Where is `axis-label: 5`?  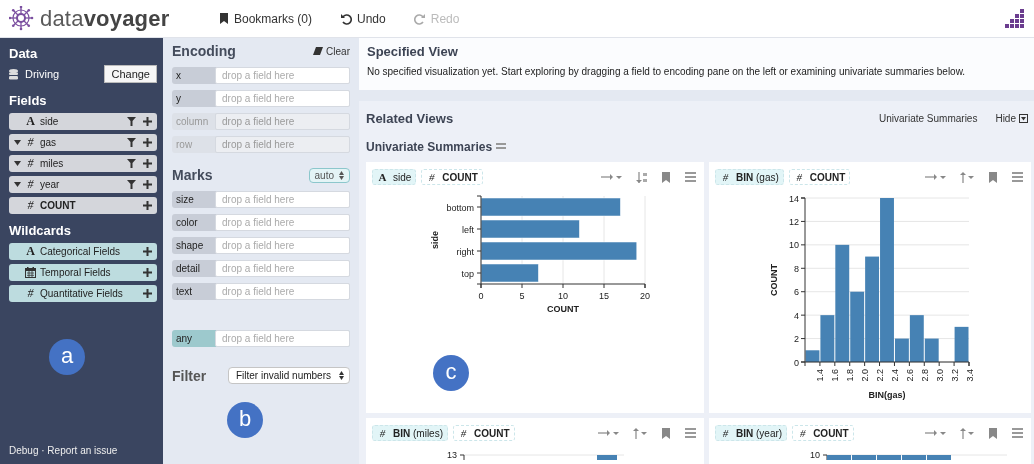
axis-label: 5 is located at coordinates (522, 296).